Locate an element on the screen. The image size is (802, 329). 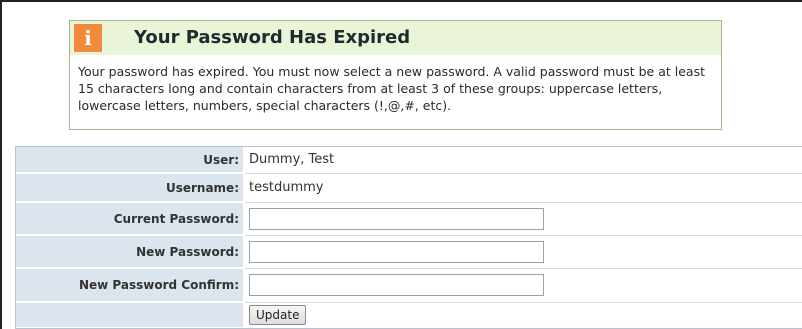
current-password-row: Current Password: is located at coordinates (409, 219).